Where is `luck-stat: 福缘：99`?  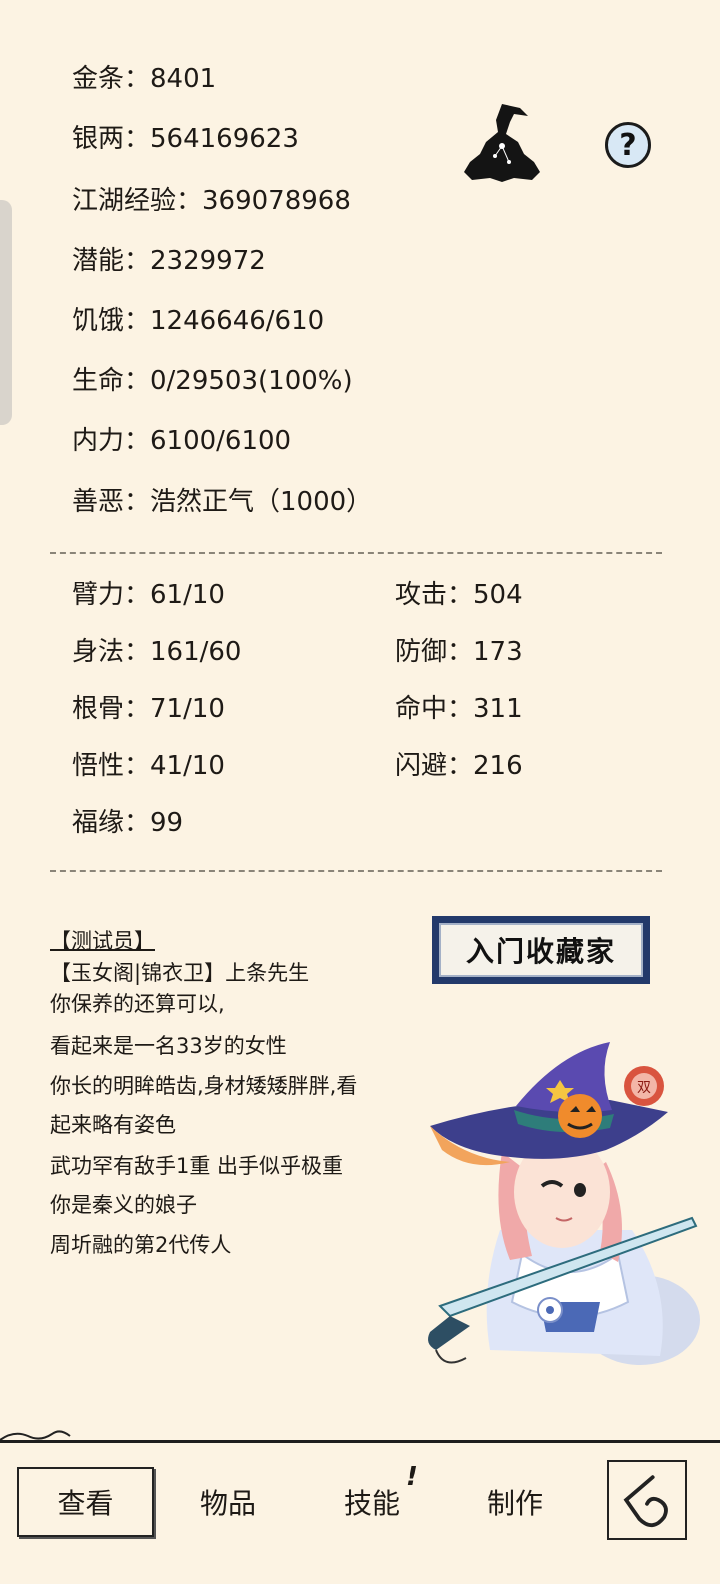 luck-stat: 福缘：99 is located at coordinates (128, 823).